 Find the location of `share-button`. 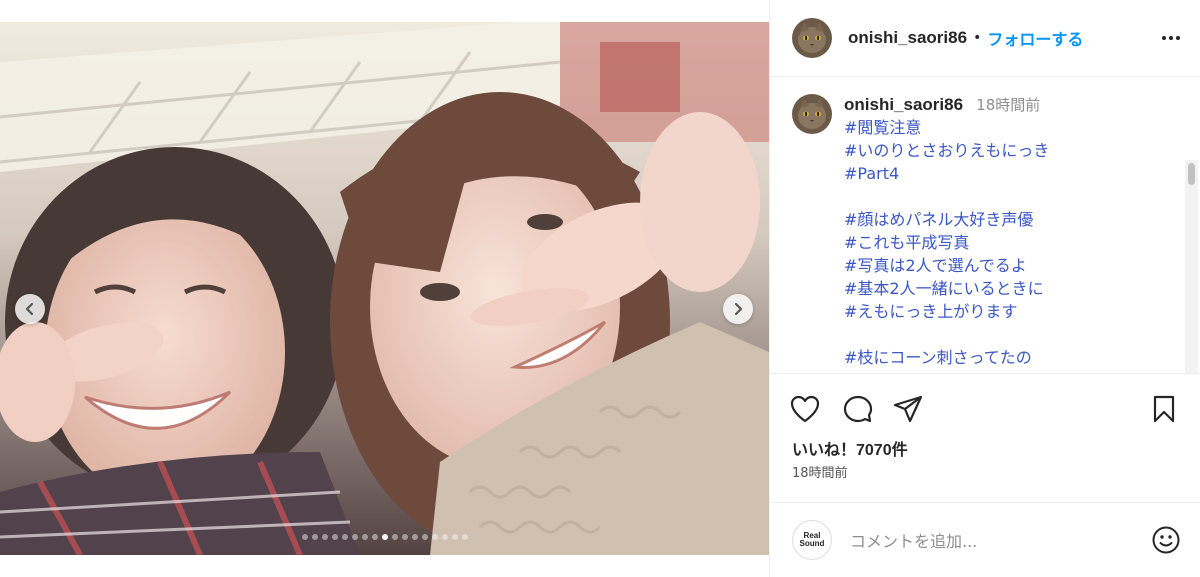

share-button is located at coordinates (908, 409).